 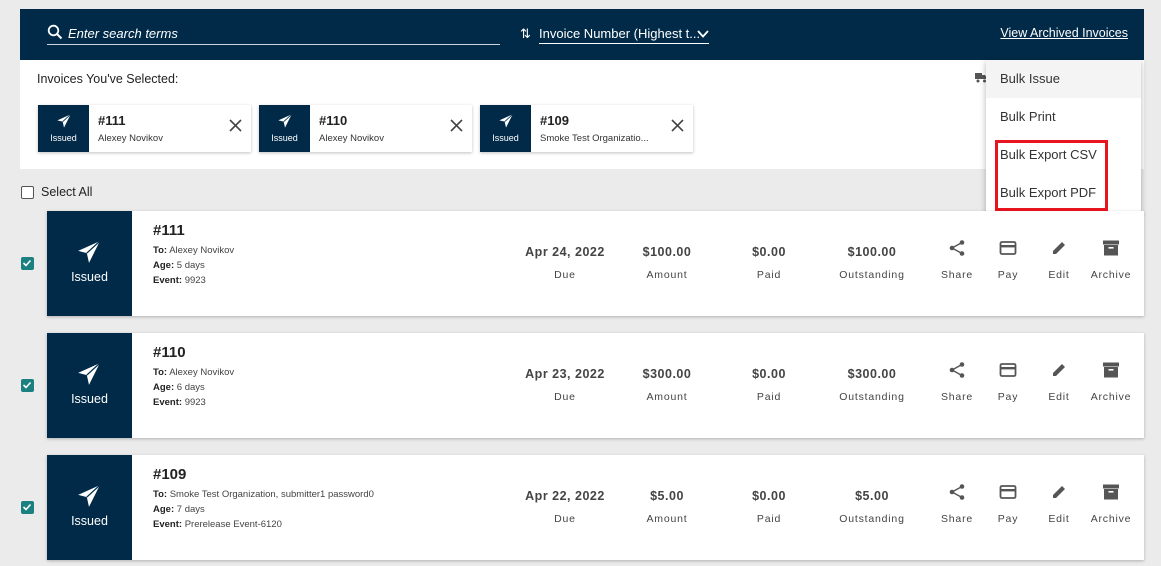 I want to click on select-all-label: Select All, so click(x=67, y=192).